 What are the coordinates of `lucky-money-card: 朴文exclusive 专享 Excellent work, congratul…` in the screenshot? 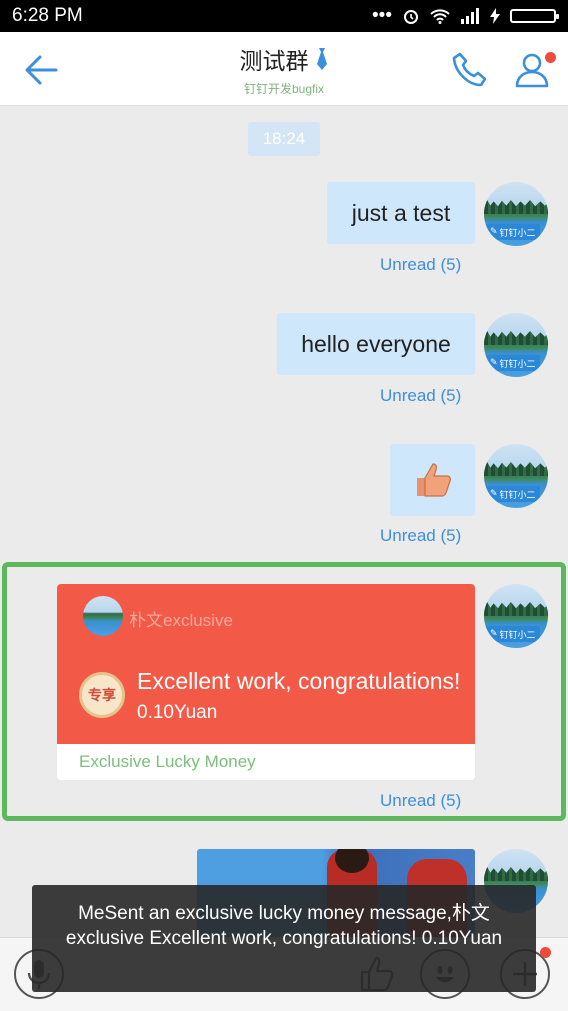 It's located at (266, 682).